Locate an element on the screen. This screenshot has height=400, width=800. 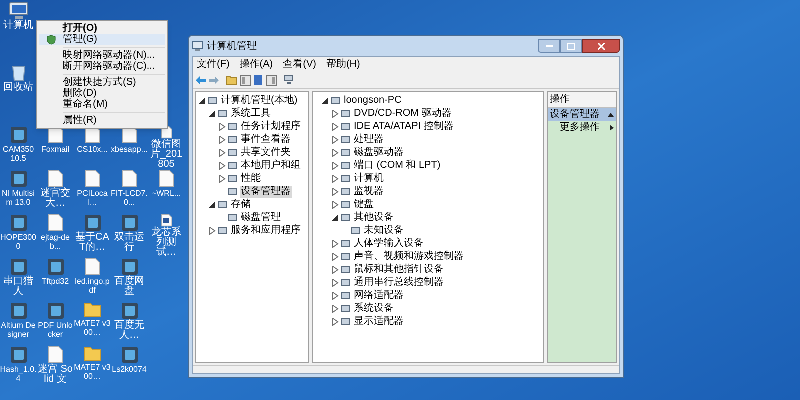
tree-item: 键盘 is located at coordinates (364, 204).